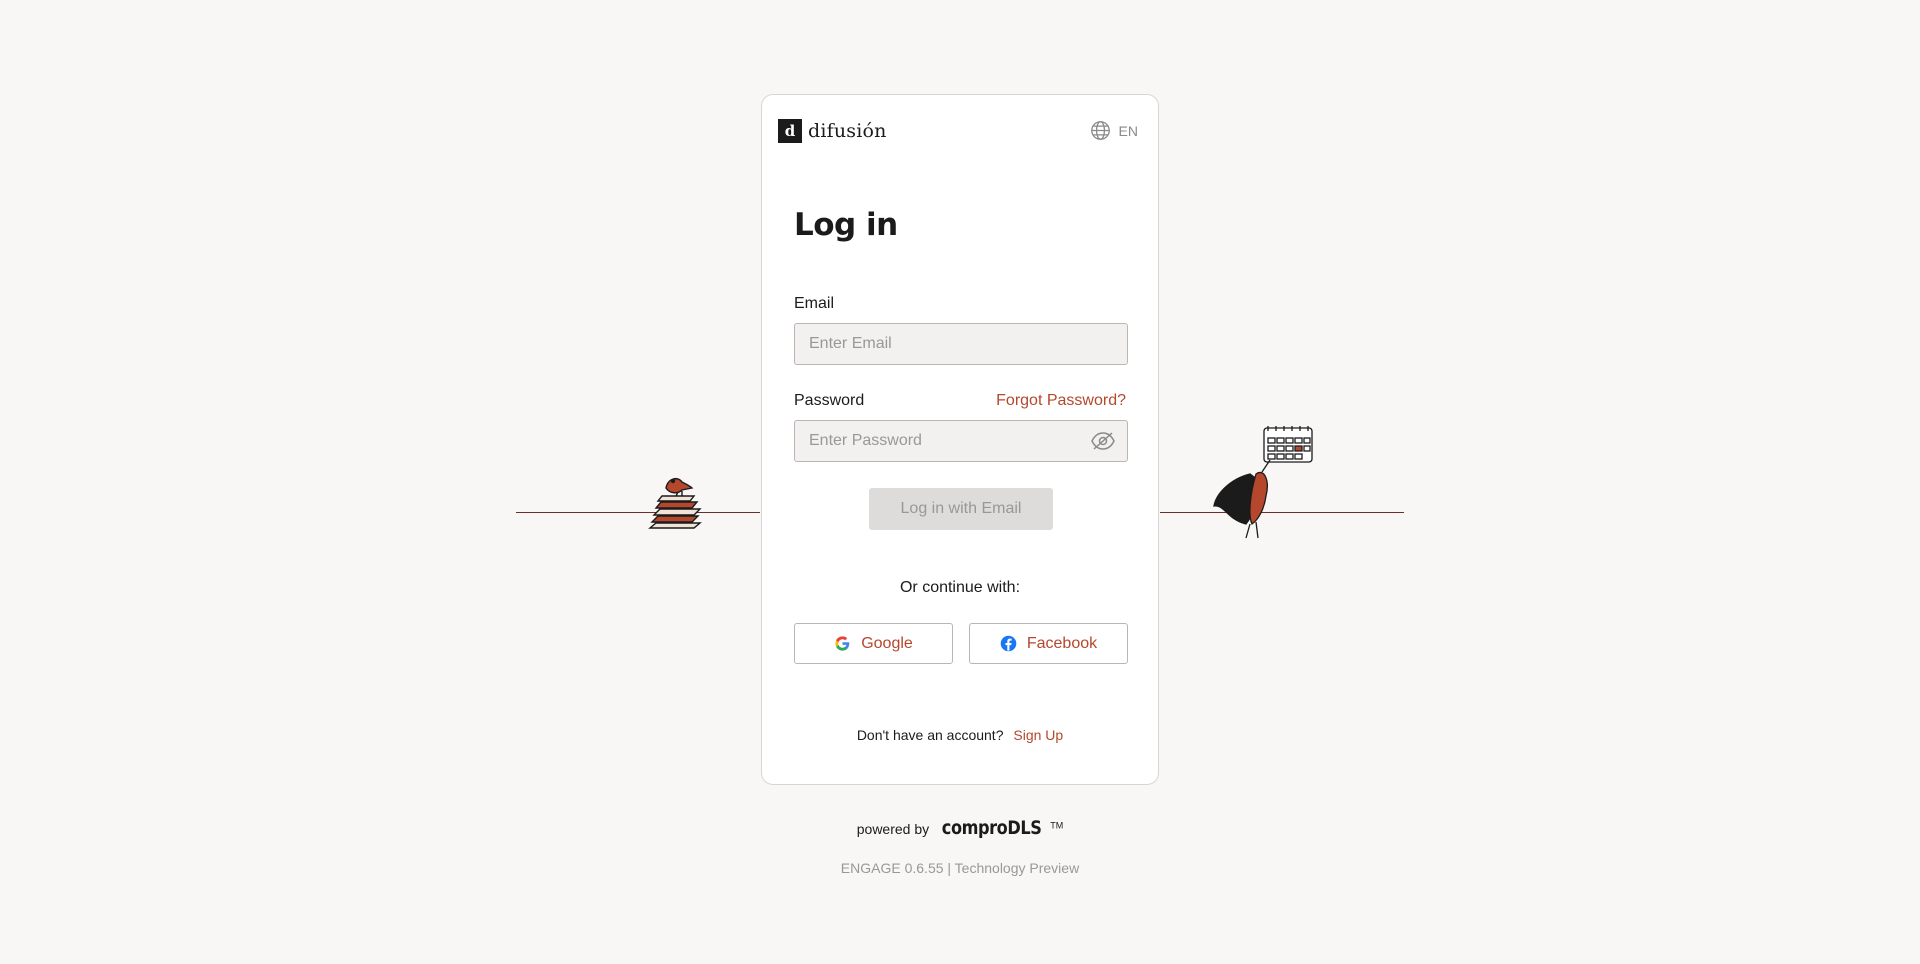 The width and height of the screenshot is (1920, 964). I want to click on version-info: ENGAGE 0.6.55 | Technology Preview, so click(960, 868).